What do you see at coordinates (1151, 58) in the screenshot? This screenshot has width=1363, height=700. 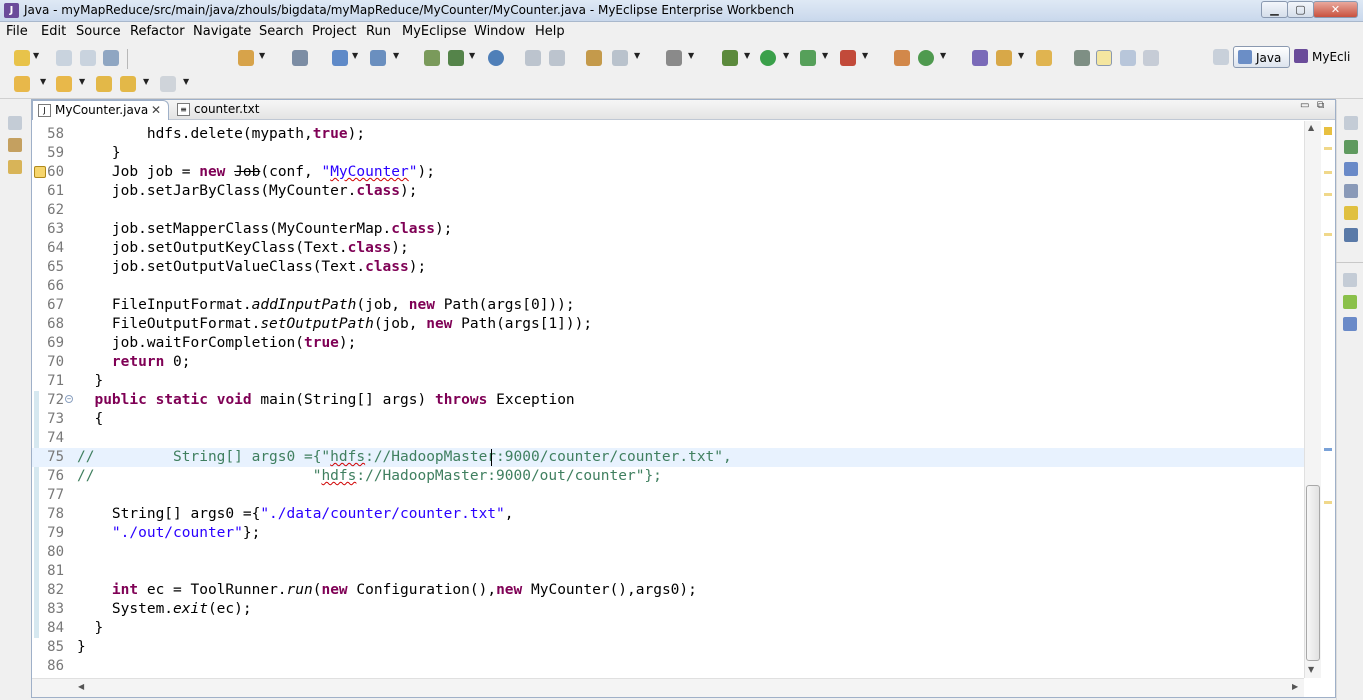 I see `show-whitespace-icon` at bounding box center [1151, 58].